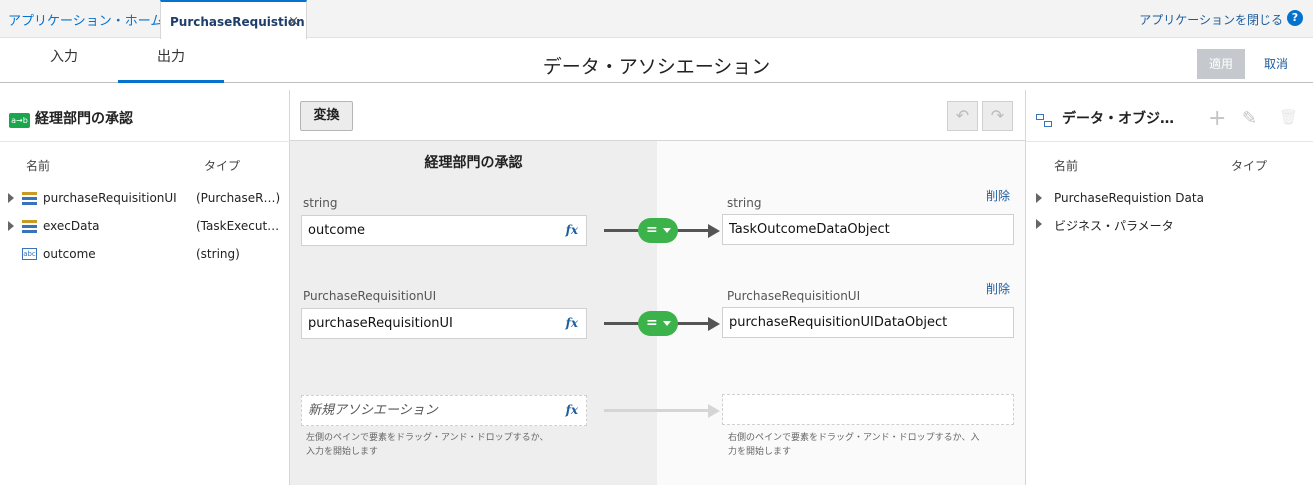  I want to click on tree-item-label: PurchaseRequistion Data, so click(1129, 198).